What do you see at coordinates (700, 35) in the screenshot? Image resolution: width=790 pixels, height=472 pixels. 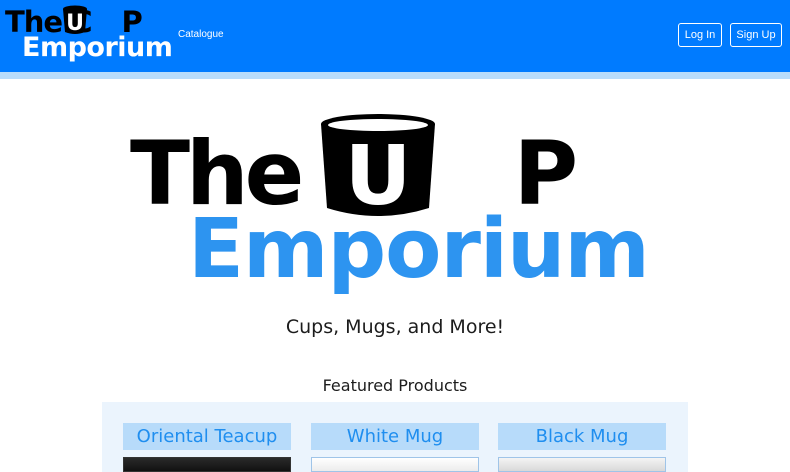 I see `login-button: Log In` at bounding box center [700, 35].